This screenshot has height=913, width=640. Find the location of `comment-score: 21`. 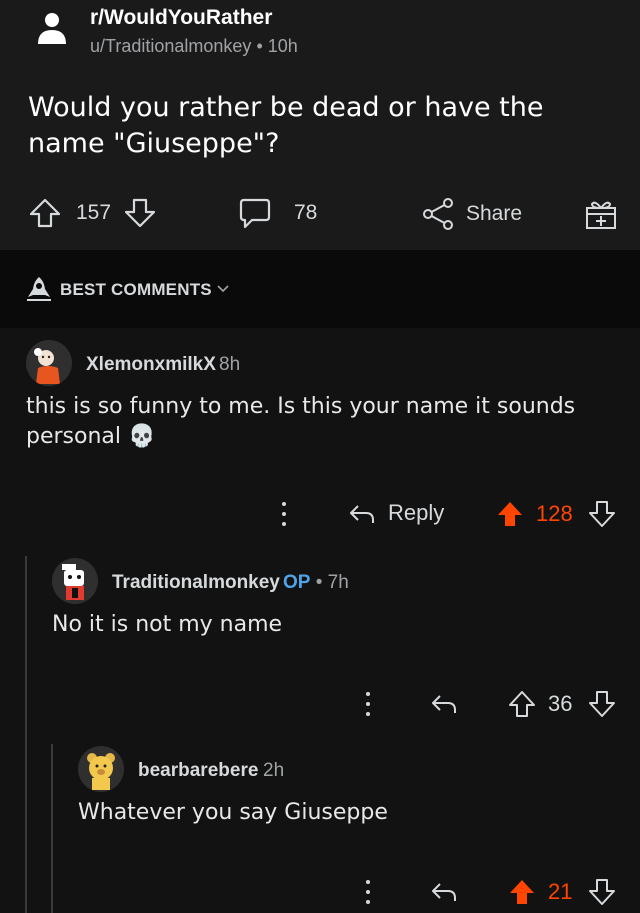

comment-score: 21 is located at coordinates (560, 891).